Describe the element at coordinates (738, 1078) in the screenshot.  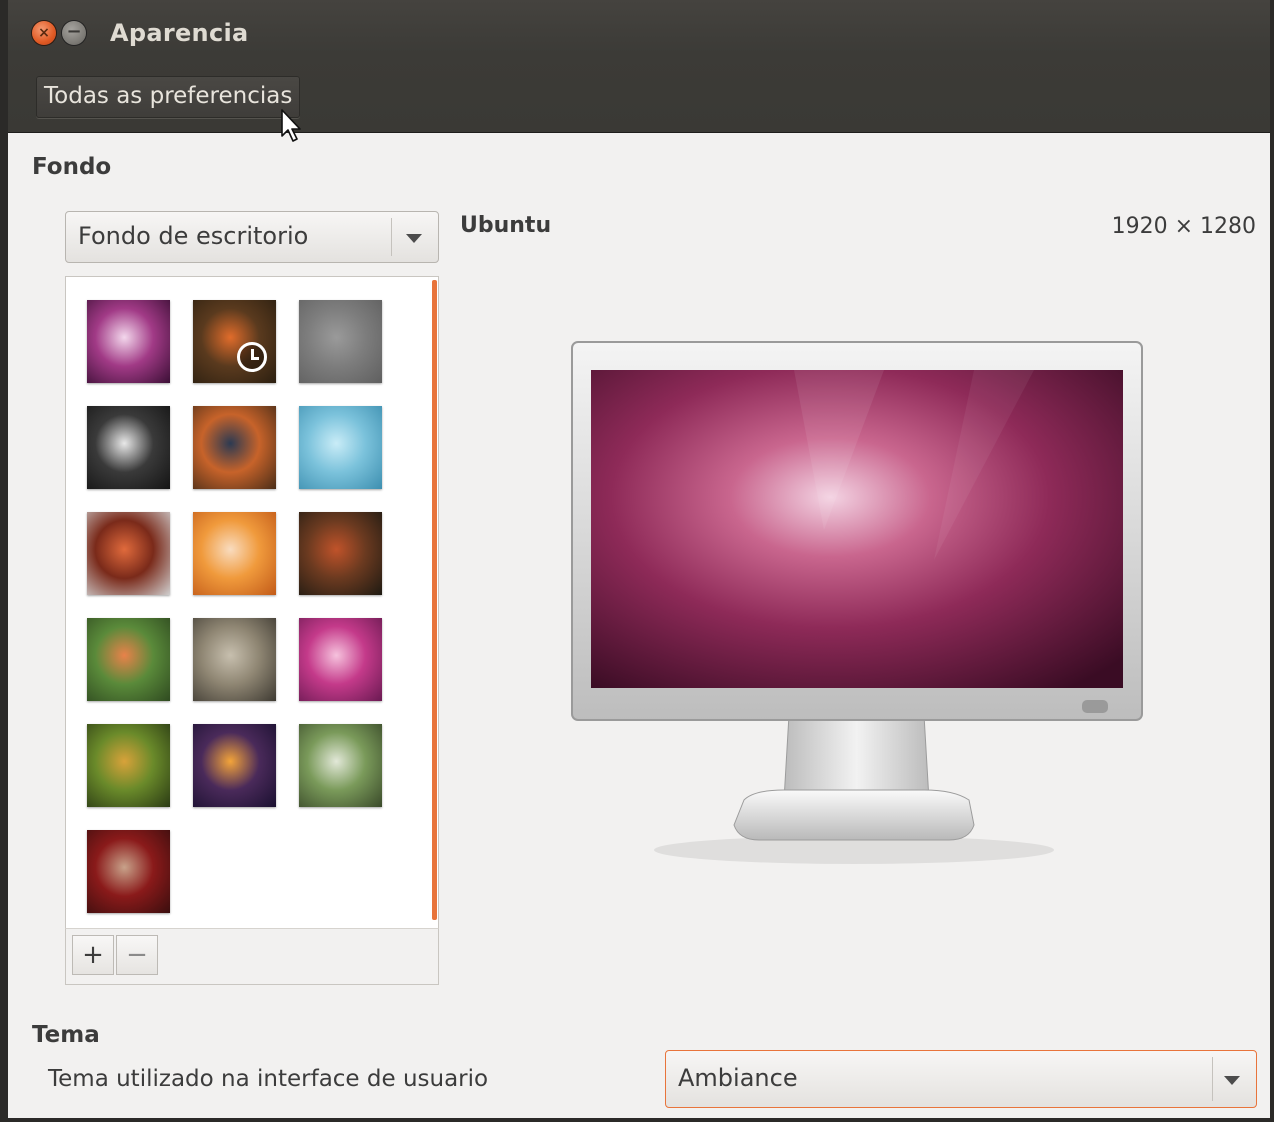
I see `theme-combo-value: Ambiance` at that location.